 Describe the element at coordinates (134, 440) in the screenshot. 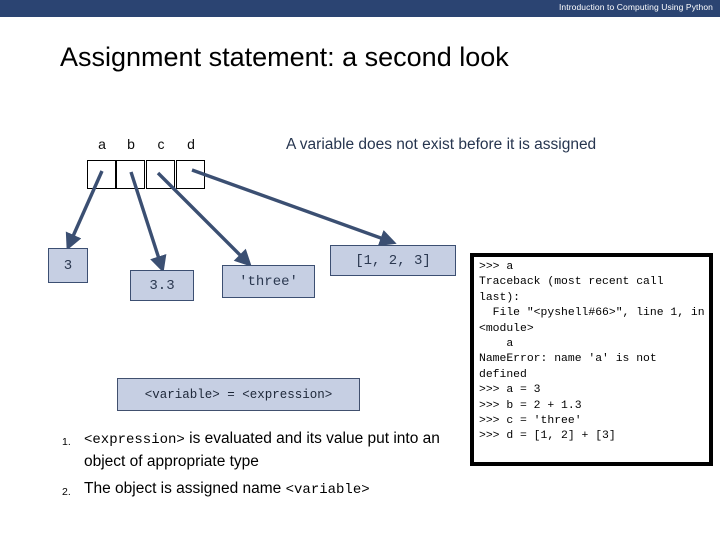

I see `step-code-expression: <expression>` at that location.